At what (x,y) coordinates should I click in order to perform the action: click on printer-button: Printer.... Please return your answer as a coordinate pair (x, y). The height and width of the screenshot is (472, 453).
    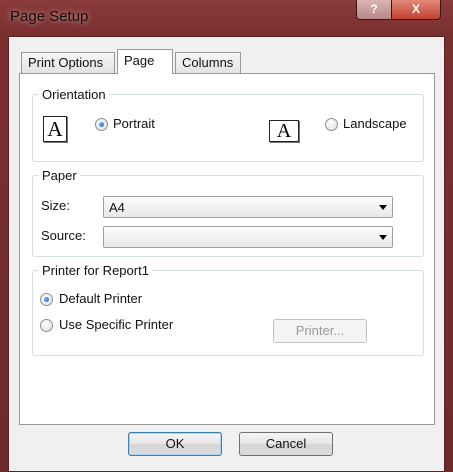
    Looking at the image, I should click on (320, 331).